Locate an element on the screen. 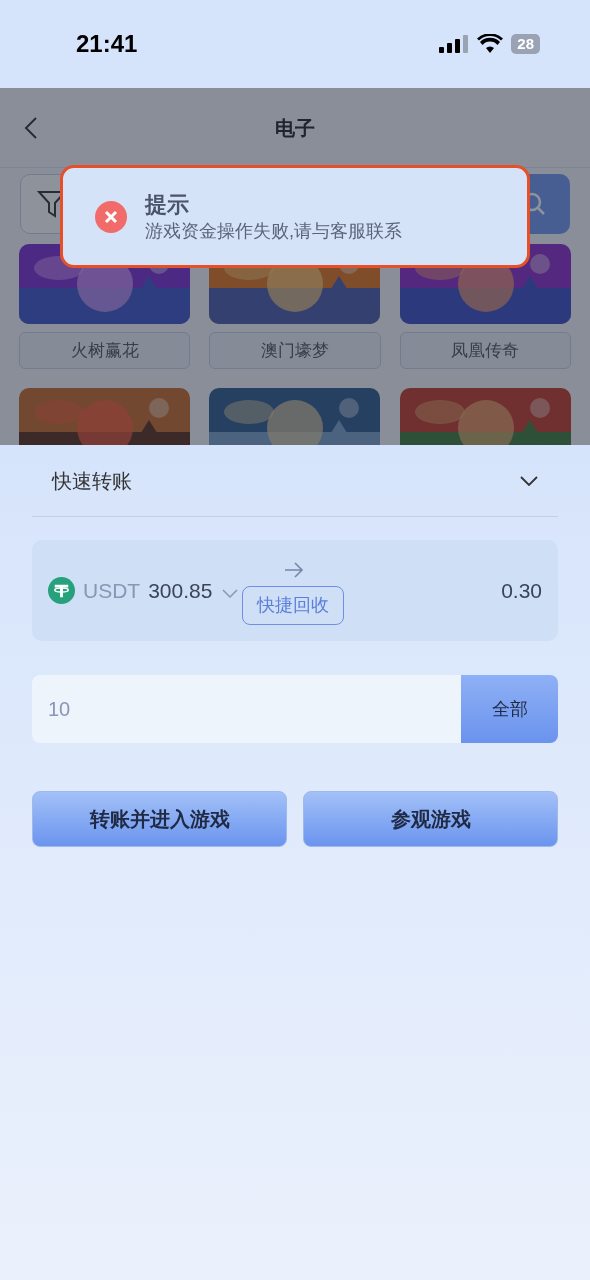 This screenshot has width=590, height=1280. tether-icon is located at coordinates (61, 590).